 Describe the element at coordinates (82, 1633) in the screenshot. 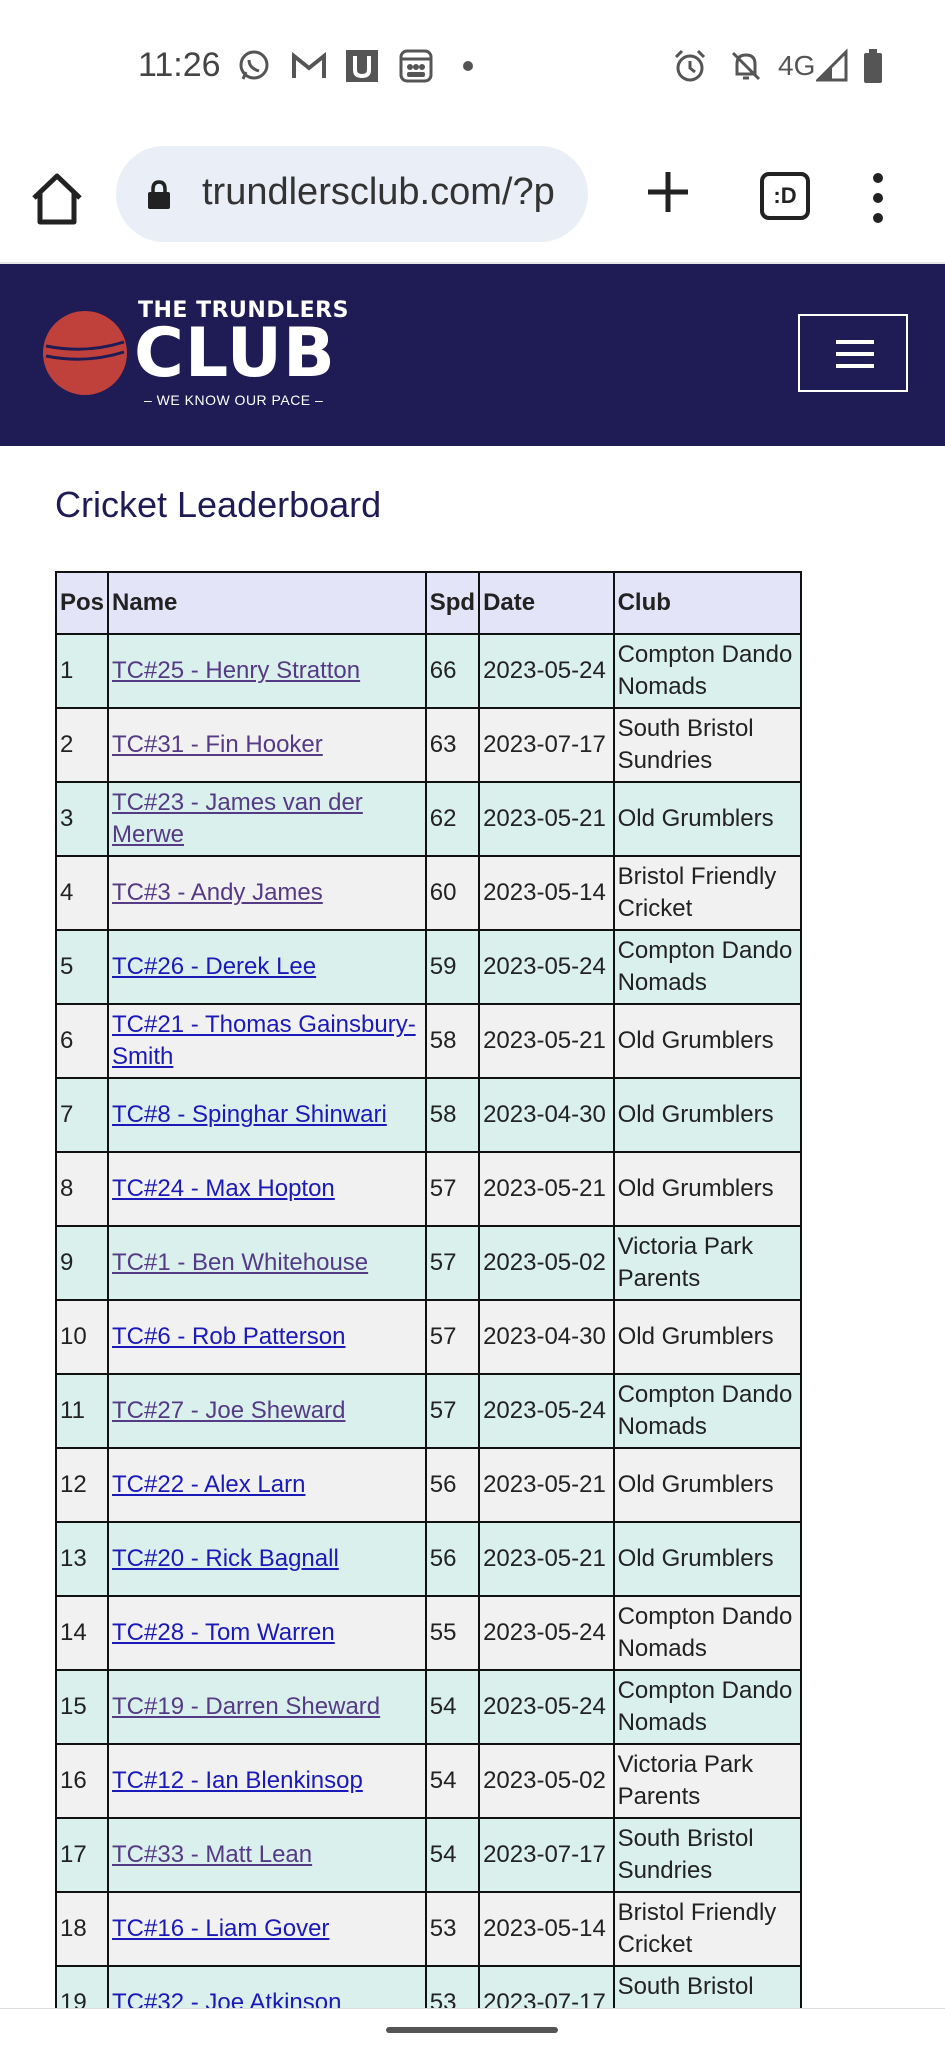

I see `cell-pos: 14` at that location.